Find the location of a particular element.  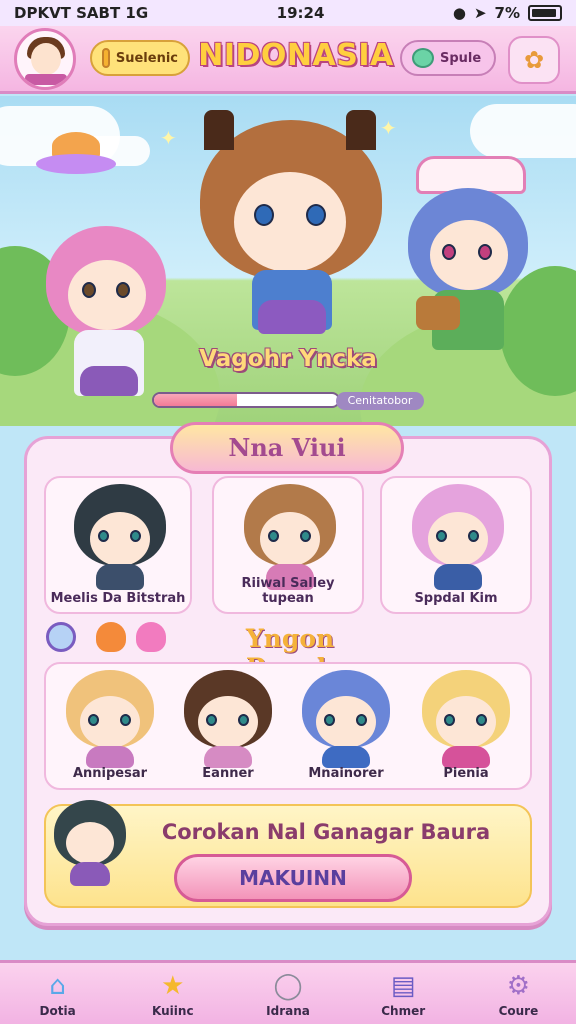

hero-progress-bar is located at coordinates (246, 400).